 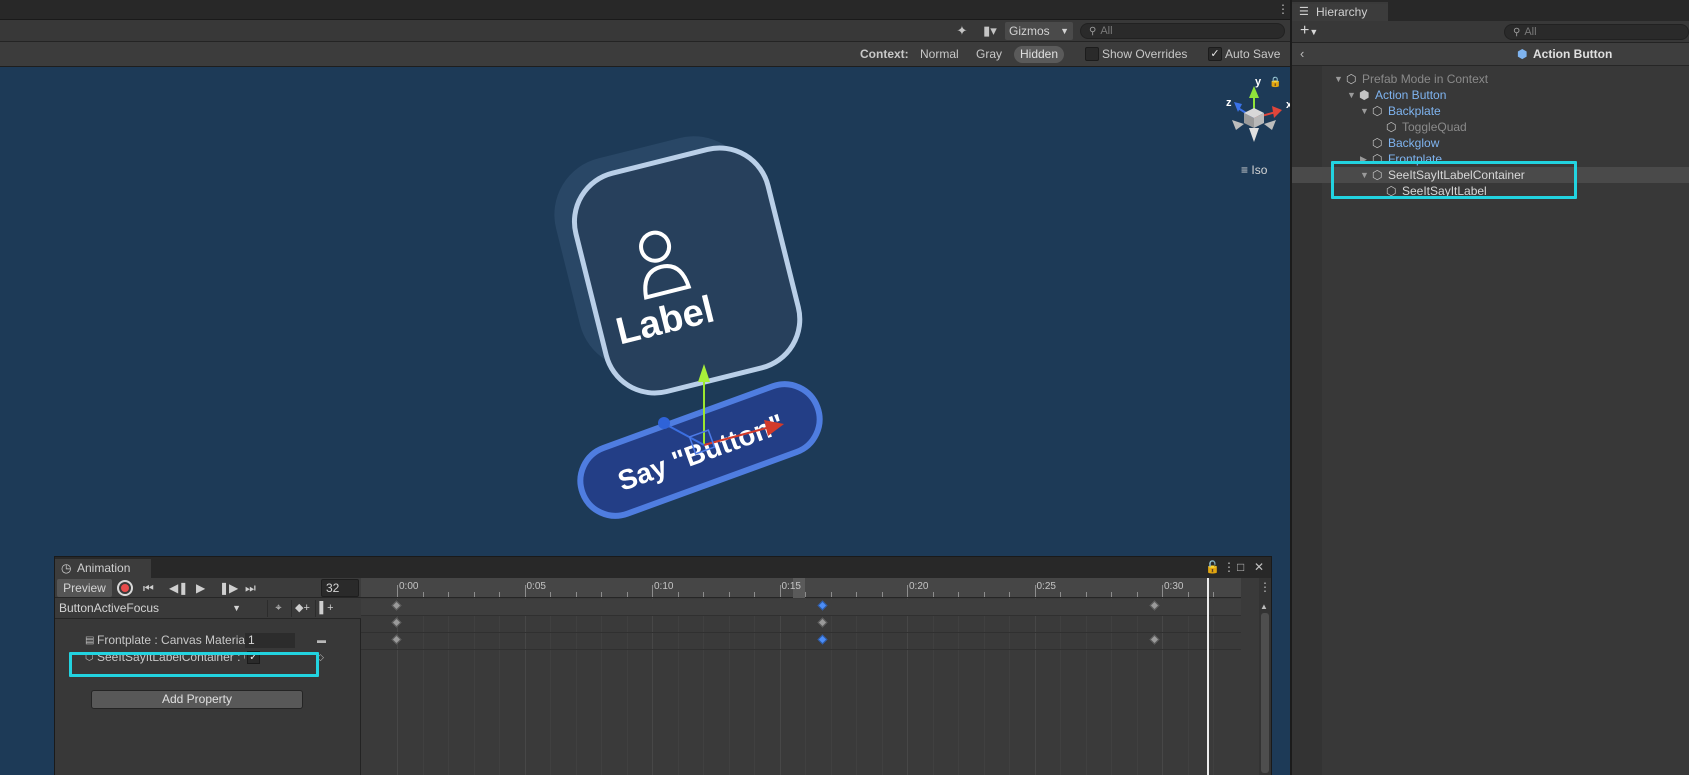 What do you see at coordinates (90, 640) in the screenshot?
I see `material-icon: ▤` at bounding box center [90, 640].